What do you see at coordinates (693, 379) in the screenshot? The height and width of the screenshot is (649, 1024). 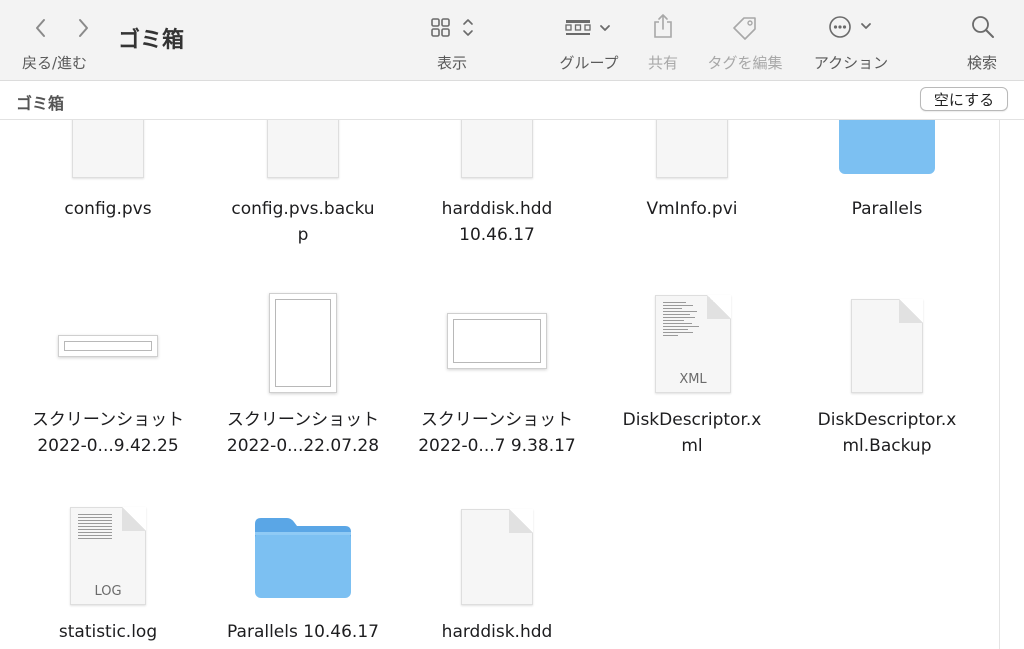 I see `xml-badge: XML` at bounding box center [693, 379].